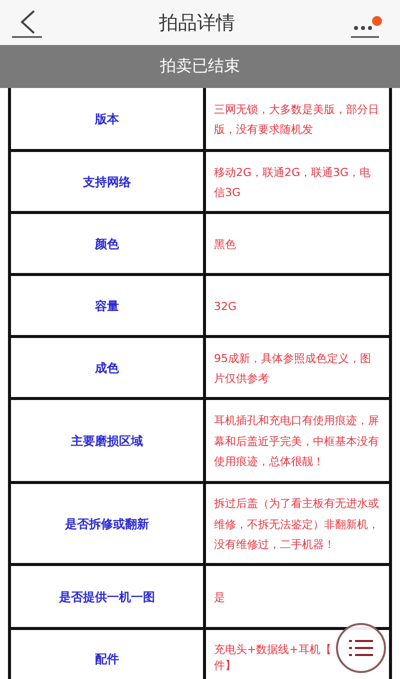  What do you see at coordinates (225, 244) in the screenshot?
I see `attribute-value: 黑色` at bounding box center [225, 244].